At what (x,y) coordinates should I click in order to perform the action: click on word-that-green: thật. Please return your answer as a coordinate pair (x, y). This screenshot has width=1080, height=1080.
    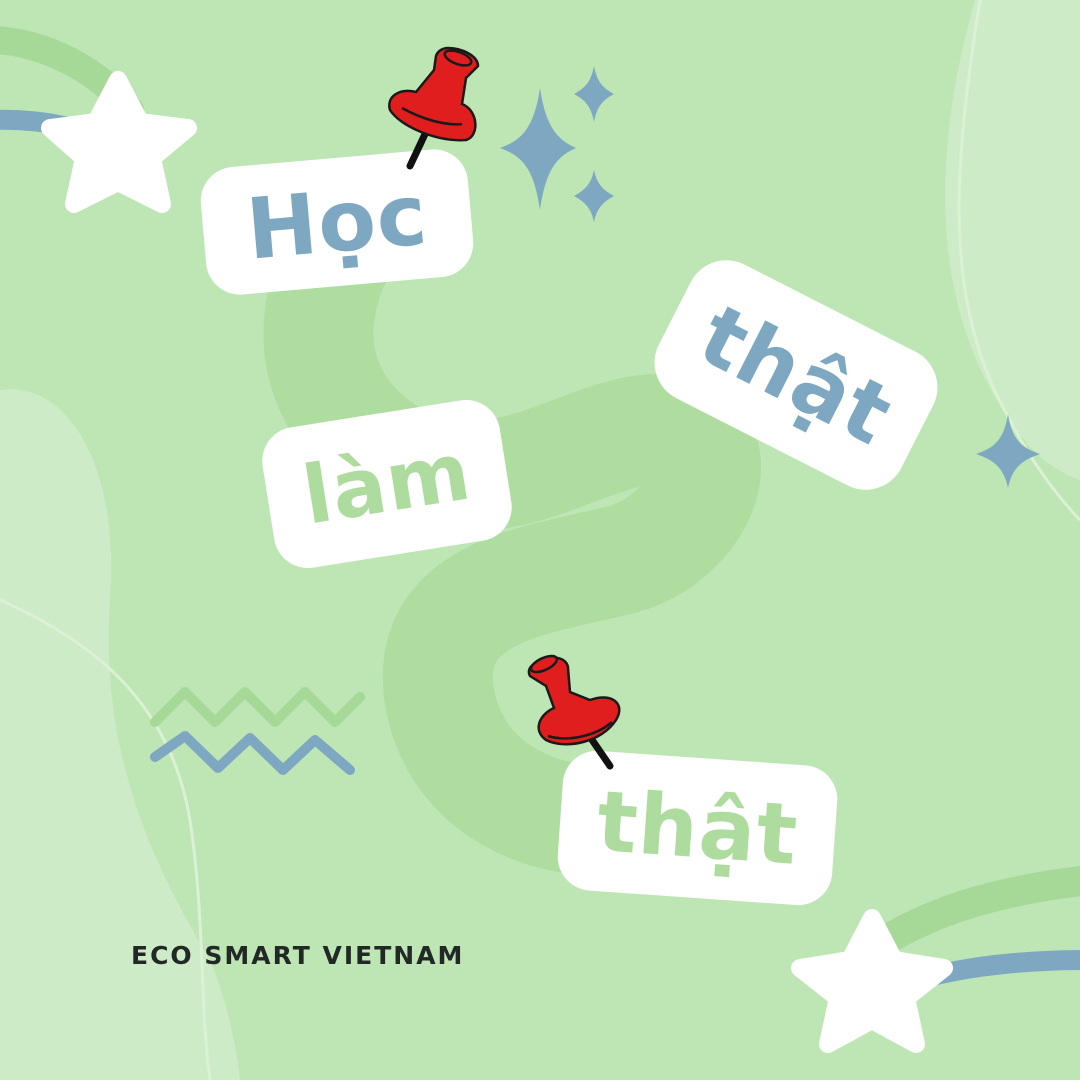
    Looking at the image, I should click on (697, 828).